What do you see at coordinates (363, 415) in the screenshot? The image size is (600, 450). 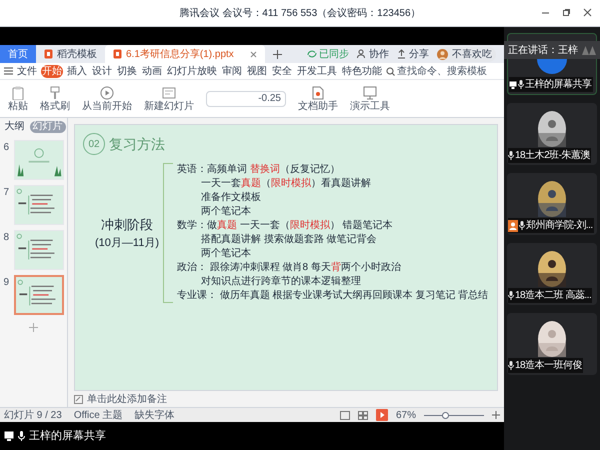 I see `grid-view-icon` at bounding box center [363, 415].